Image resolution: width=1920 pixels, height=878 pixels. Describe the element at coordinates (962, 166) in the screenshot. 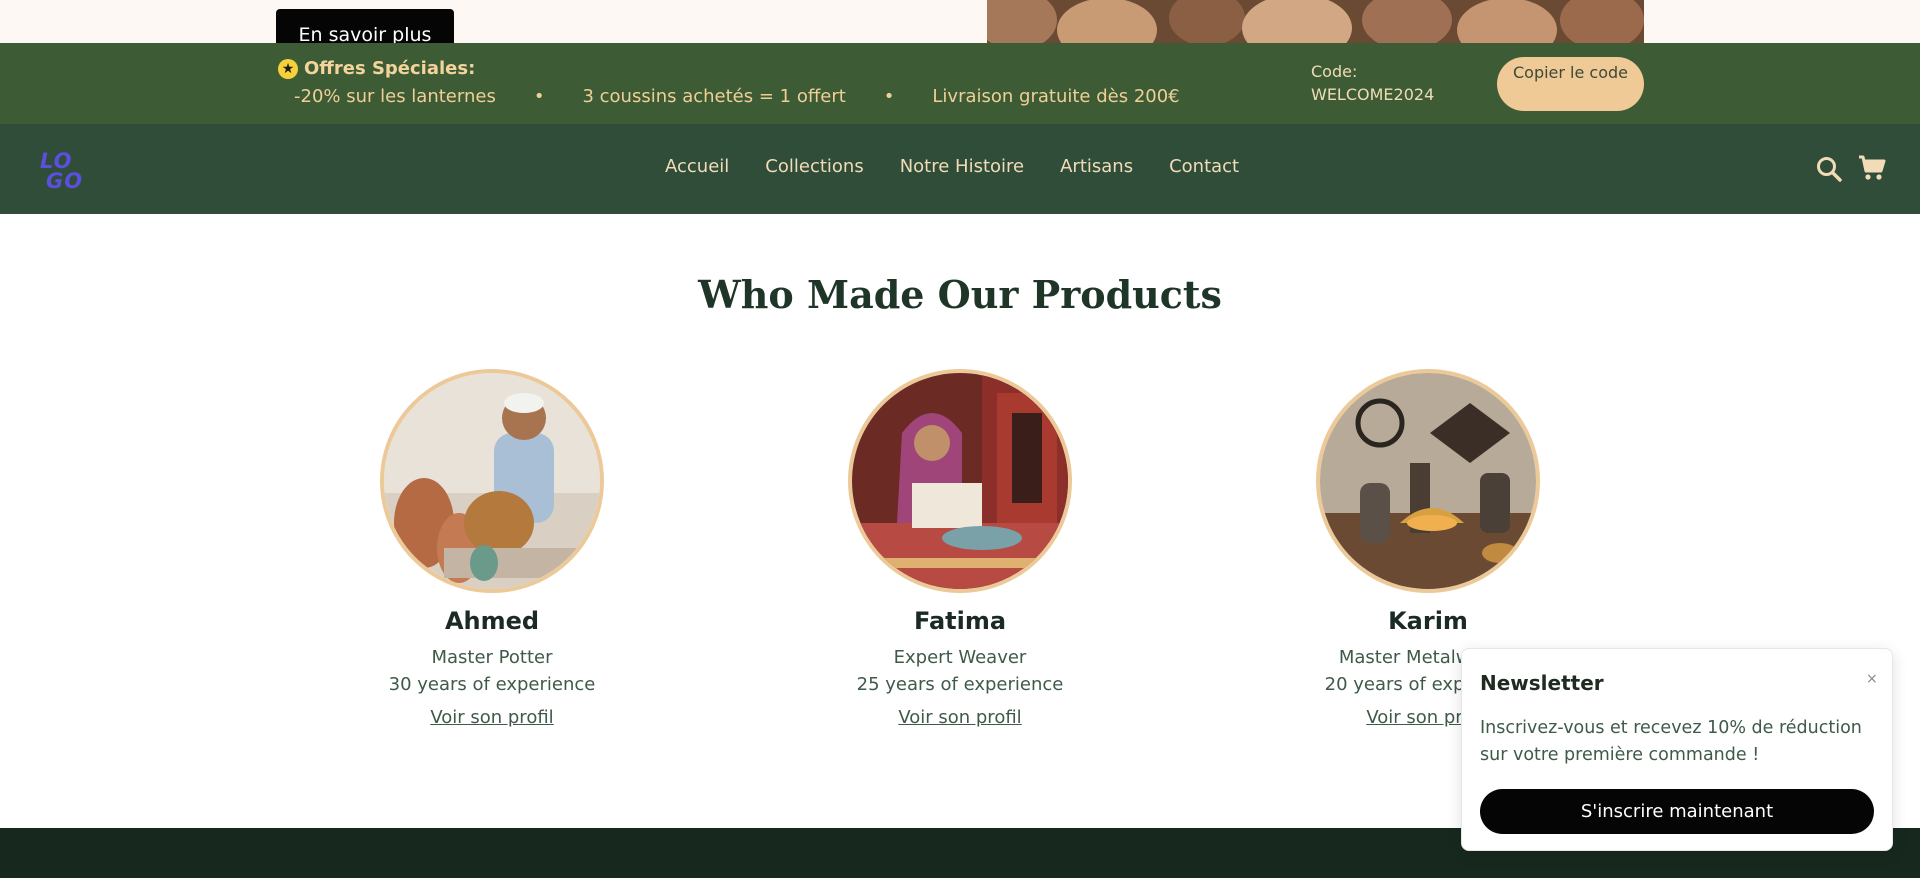

I see `nav-link-notre-histoire: Notre Histoire` at that location.